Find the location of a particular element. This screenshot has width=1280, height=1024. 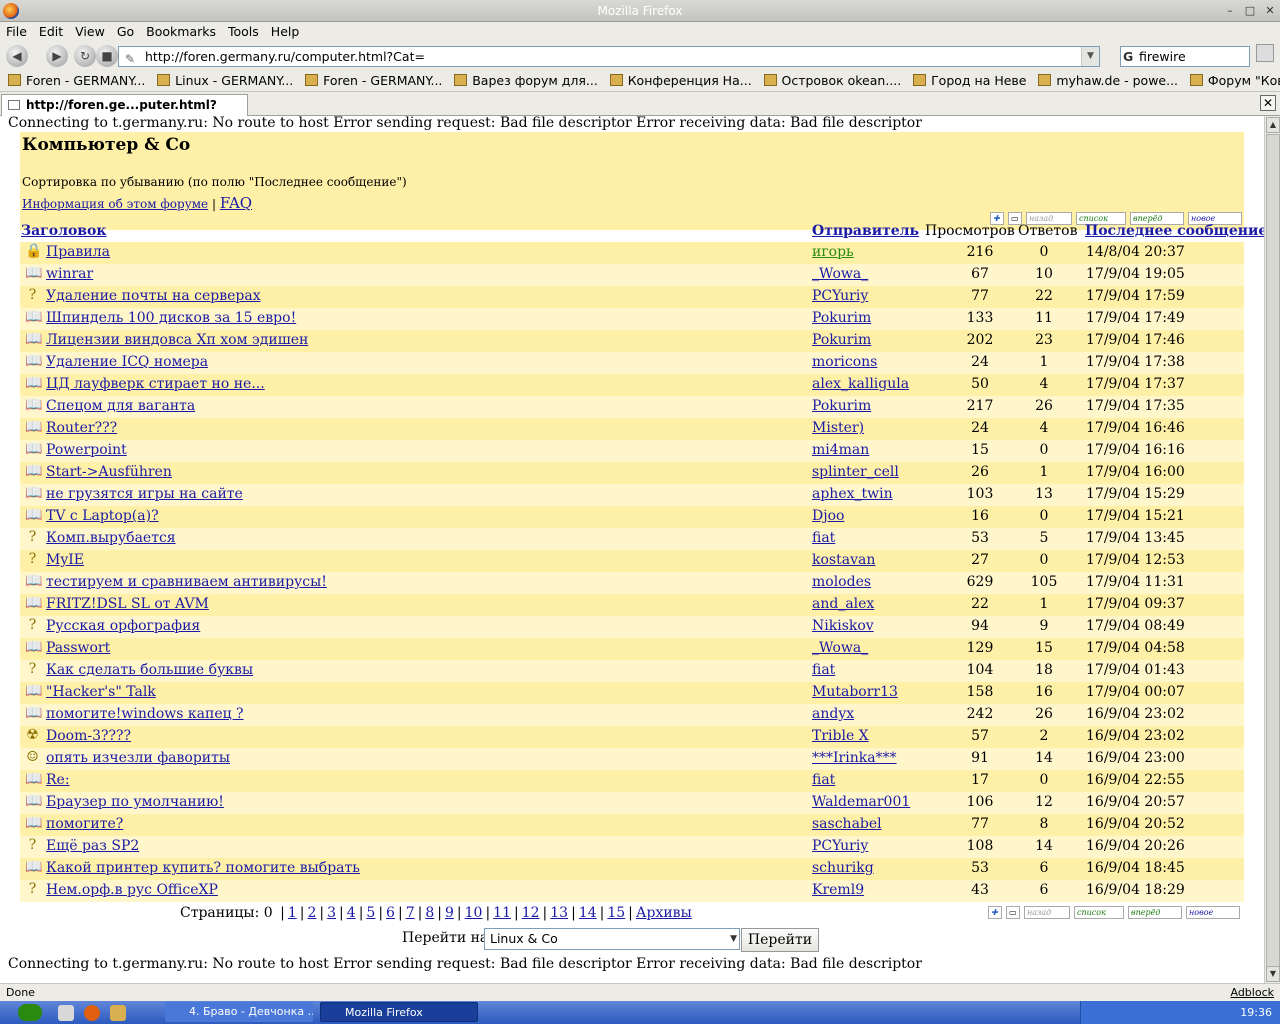

thread-title-link: Русская орфография is located at coordinates (123, 626).